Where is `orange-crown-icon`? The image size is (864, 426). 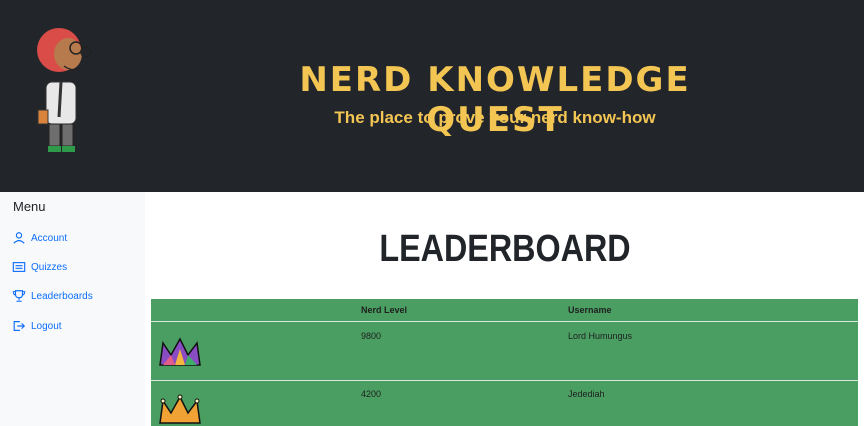
orange-crown-icon is located at coordinates (180, 409).